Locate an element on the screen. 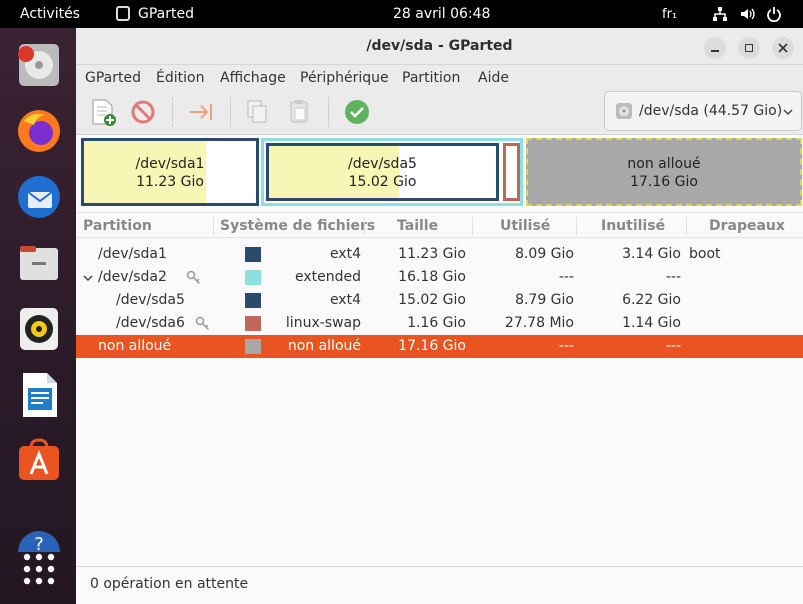  partition-map-sda5-size: 15.02 Gio is located at coordinates (382, 182).